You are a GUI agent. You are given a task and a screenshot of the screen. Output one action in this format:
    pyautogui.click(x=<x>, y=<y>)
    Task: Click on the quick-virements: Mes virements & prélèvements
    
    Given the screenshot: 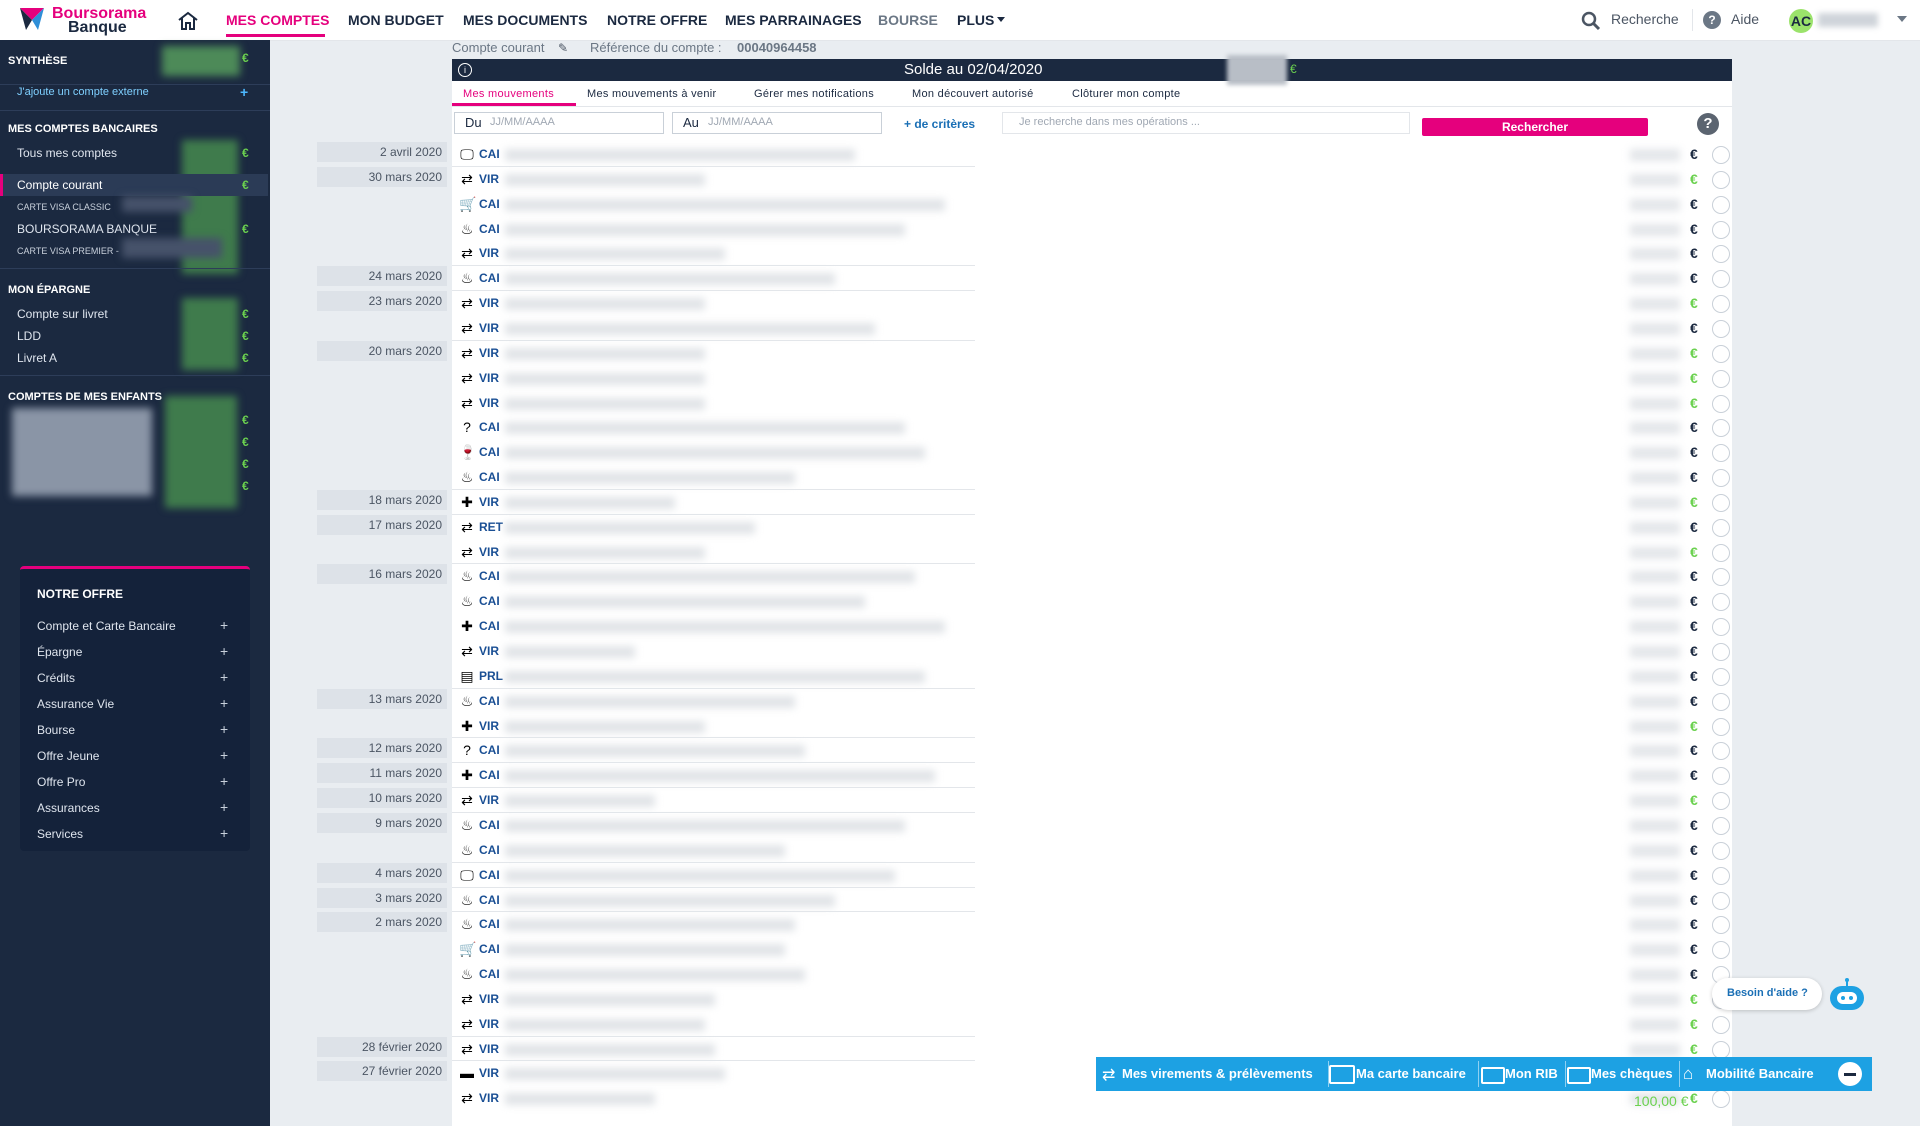 What is the action you would take?
    pyautogui.click(x=1217, y=1073)
    